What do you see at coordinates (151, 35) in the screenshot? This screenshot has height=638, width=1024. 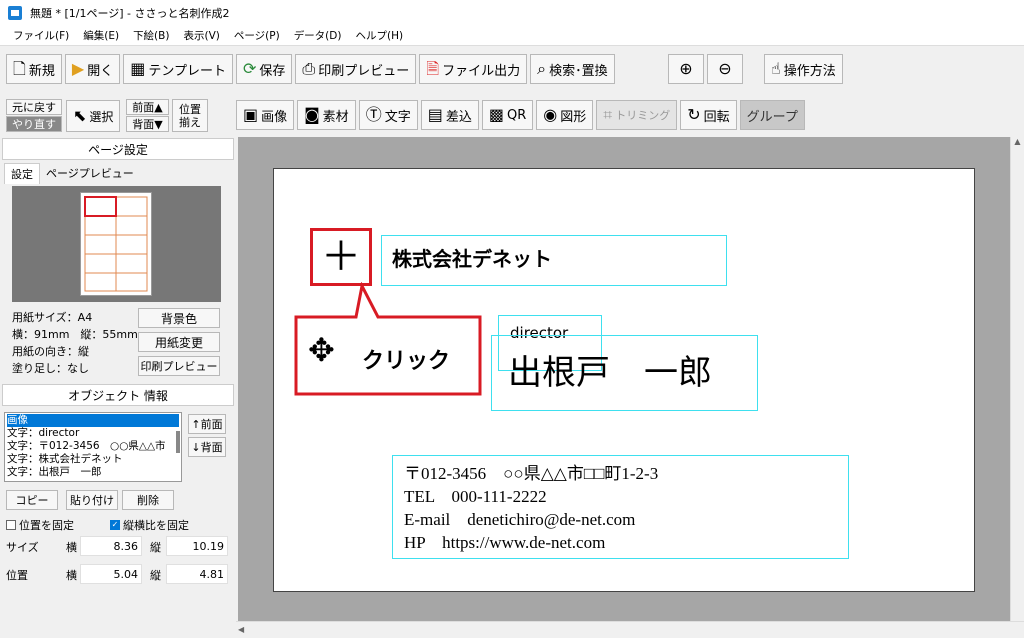 I see `menu-background: 下絵(B)` at bounding box center [151, 35].